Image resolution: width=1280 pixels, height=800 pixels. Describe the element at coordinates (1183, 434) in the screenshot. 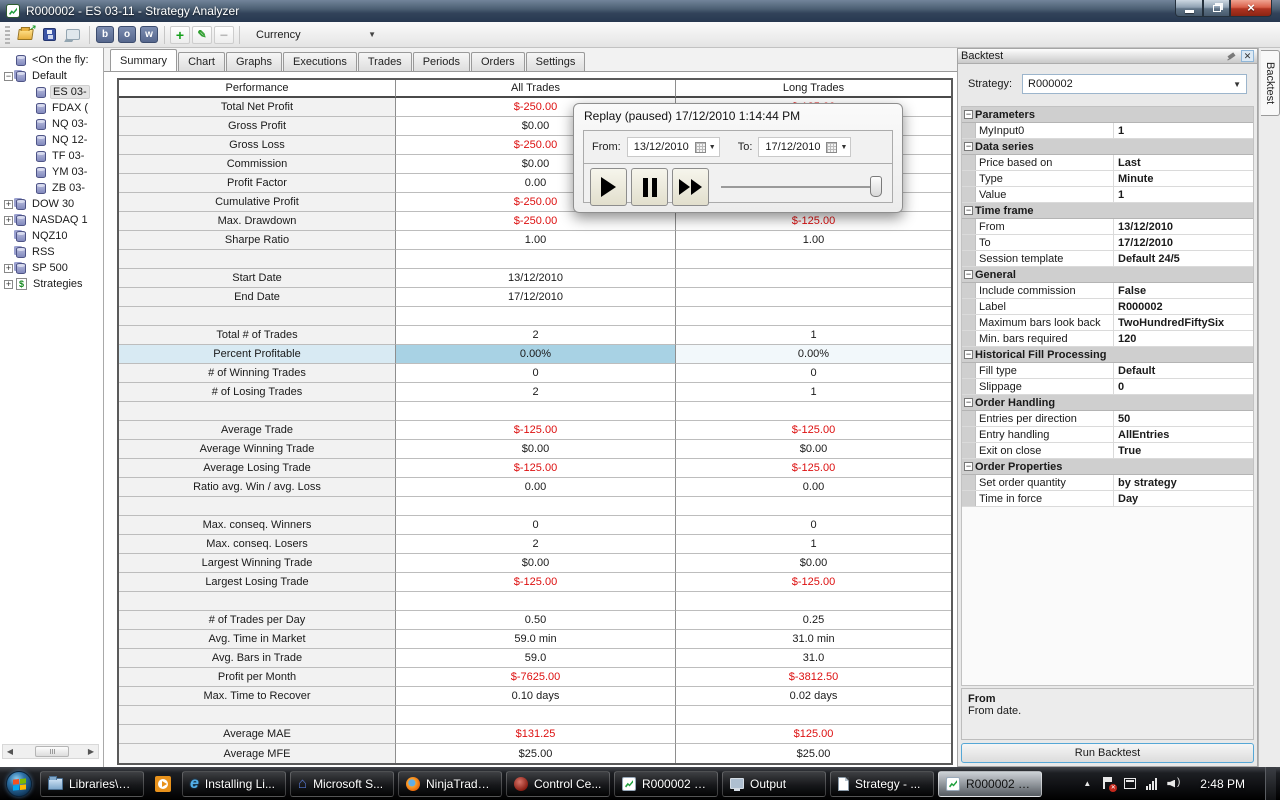

I see `property-value: AllEntries` at that location.